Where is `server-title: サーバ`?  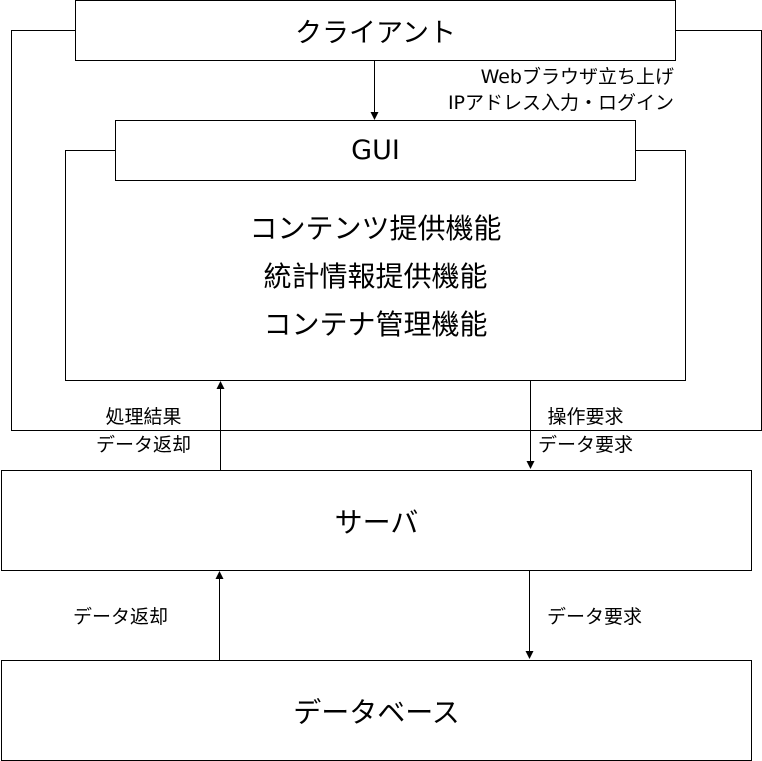
server-title: サーバ is located at coordinates (376, 522).